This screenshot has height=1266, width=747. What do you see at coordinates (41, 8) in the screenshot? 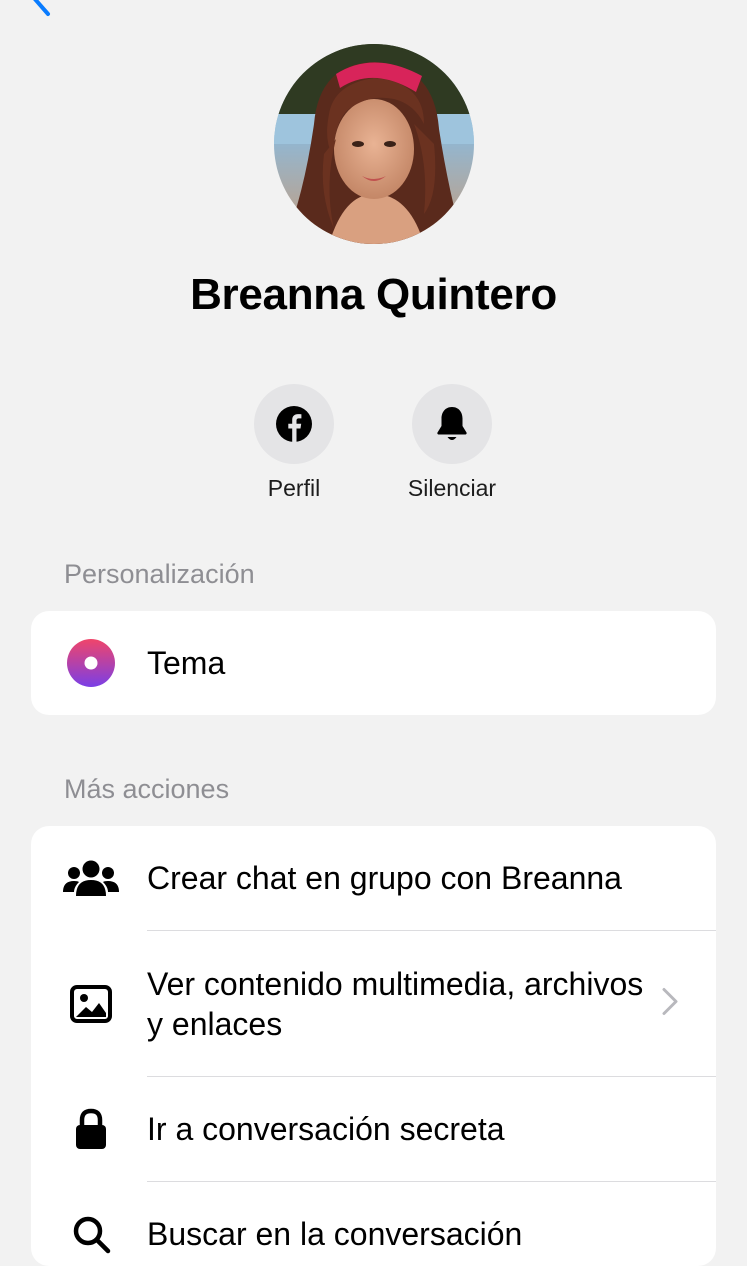
I see `back-arrow-icon` at bounding box center [41, 8].